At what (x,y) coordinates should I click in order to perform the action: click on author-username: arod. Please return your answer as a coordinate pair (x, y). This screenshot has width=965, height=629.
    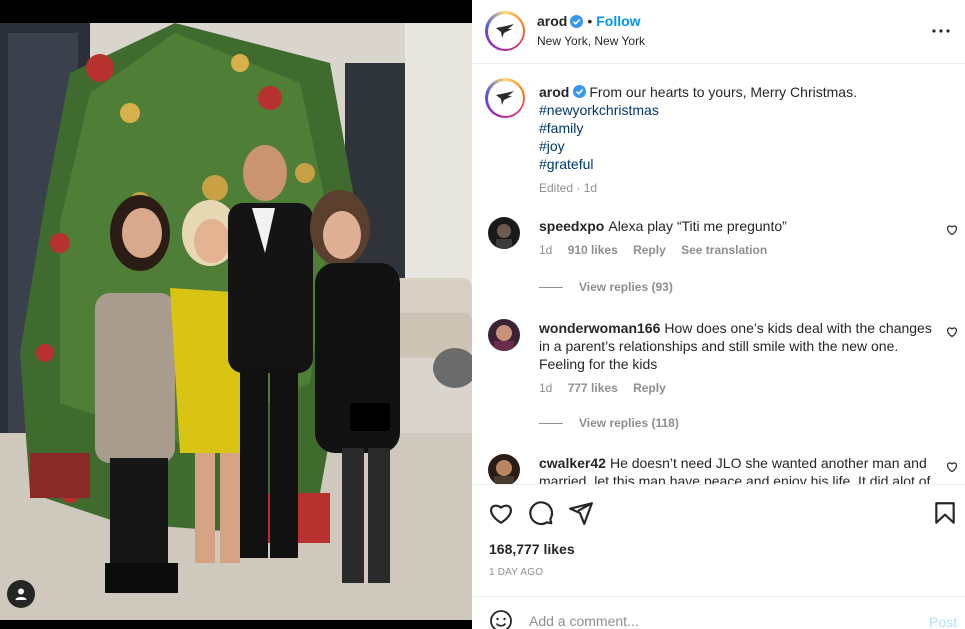
    Looking at the image, I should click on (552, 21).